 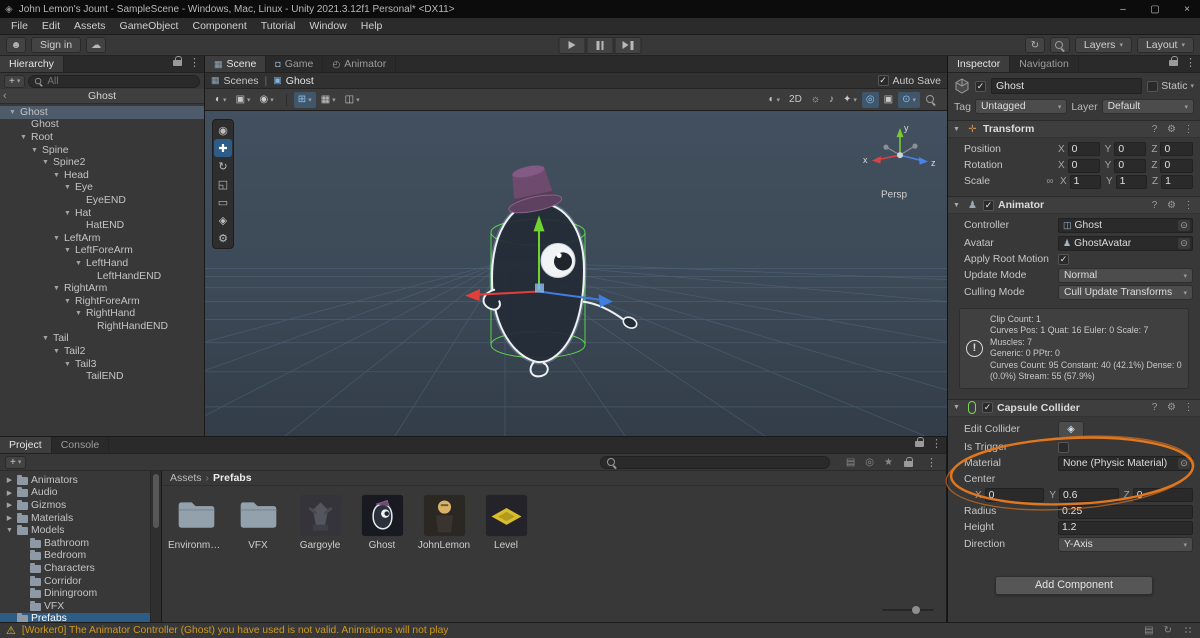 I want to click on maximize-button: ▢, so click(x=1155, y=9).